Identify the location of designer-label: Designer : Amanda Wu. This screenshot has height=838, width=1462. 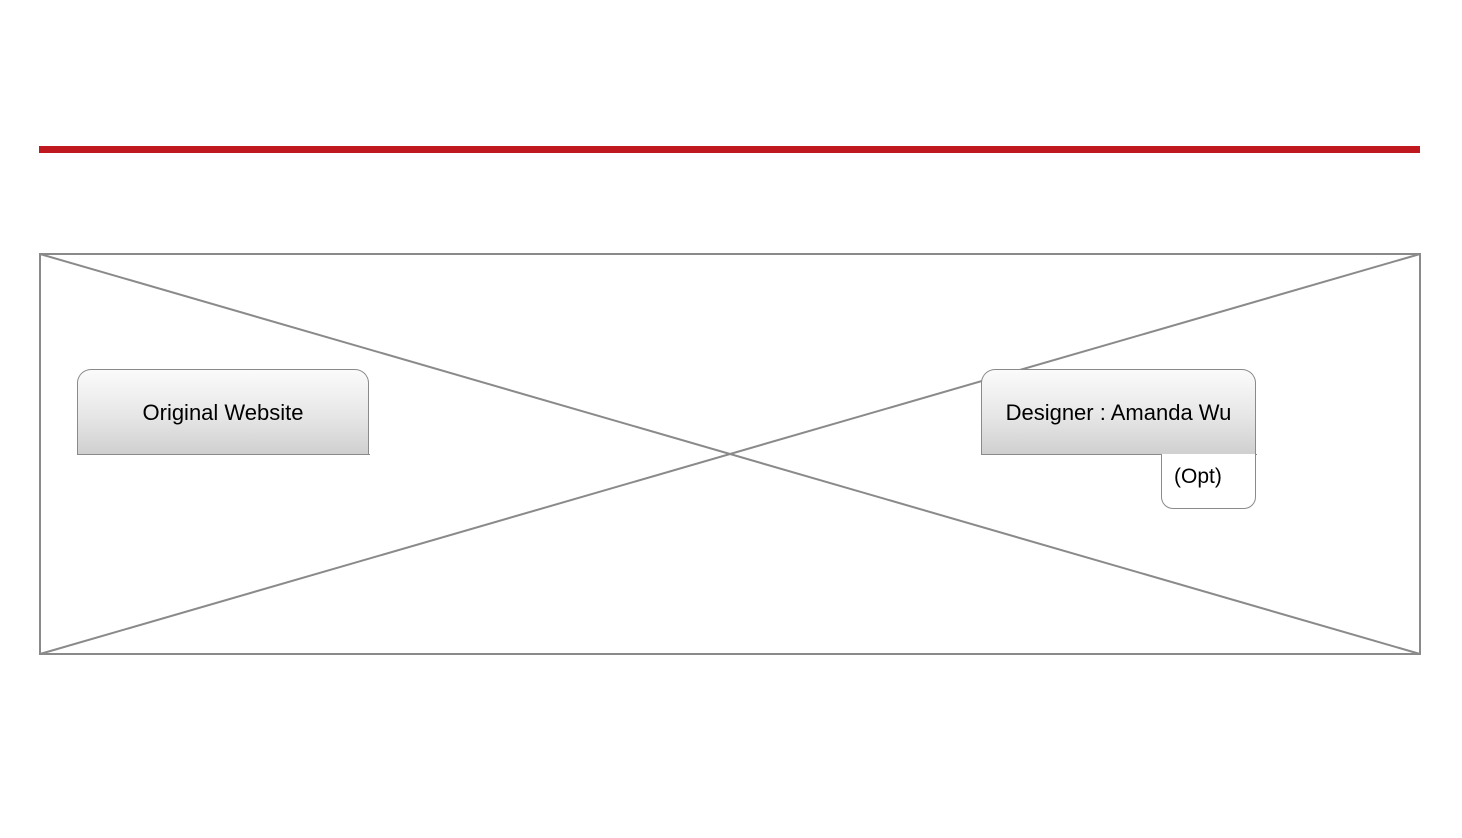
(1118, 412).